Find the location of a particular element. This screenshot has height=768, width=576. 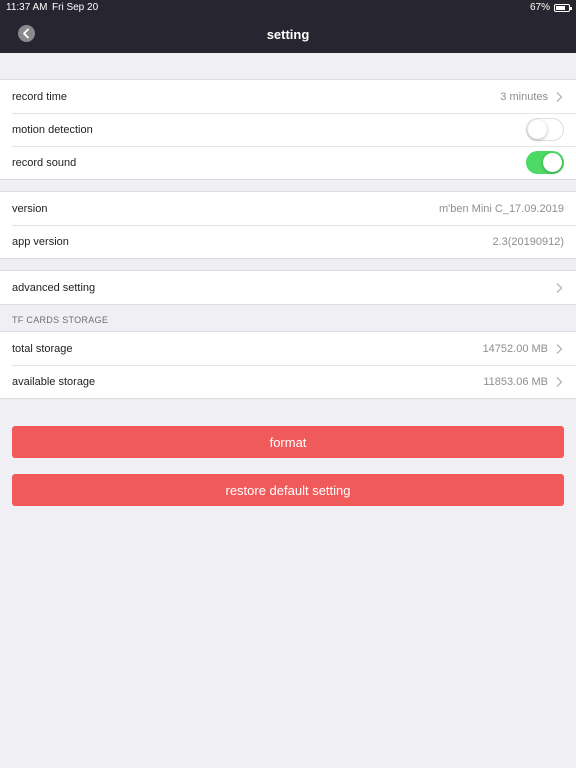

total-storage-label: total storage is located at coordinates (42, 348).